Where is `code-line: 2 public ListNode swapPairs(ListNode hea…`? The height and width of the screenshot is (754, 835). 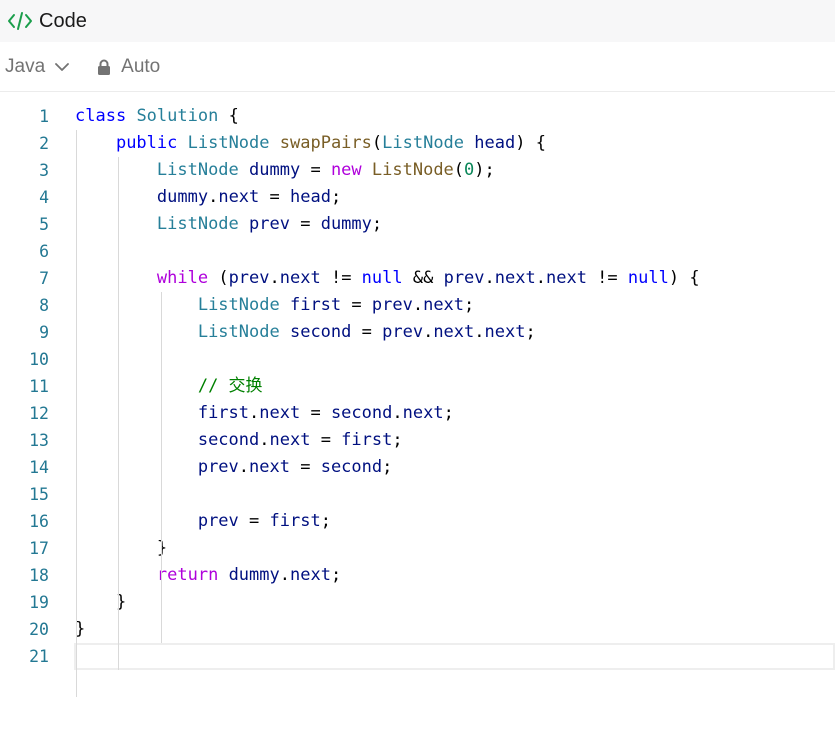 code-line: 2 public ListNode swapPairs(ListNode hea… is located at coordinates (417, 143).